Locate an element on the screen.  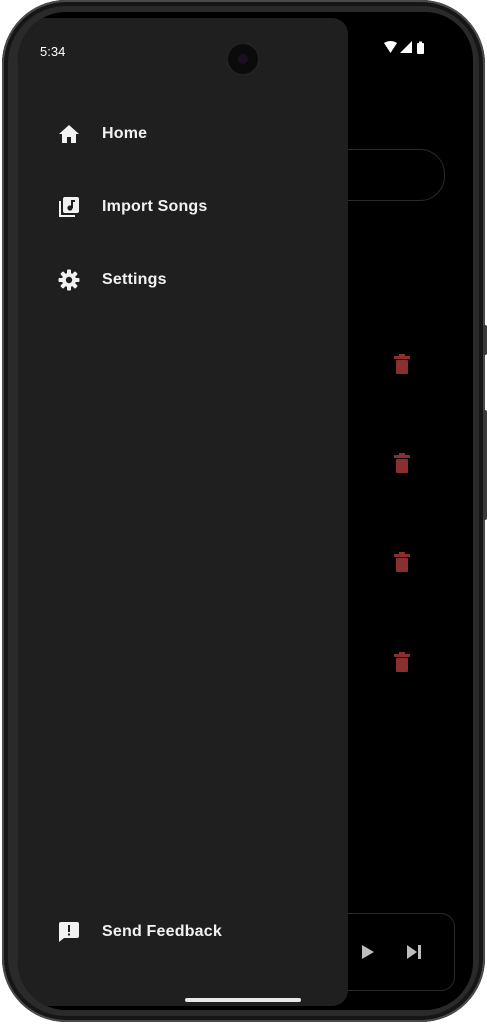
drawer-item-home: Home is located at coordinates (192, 134).